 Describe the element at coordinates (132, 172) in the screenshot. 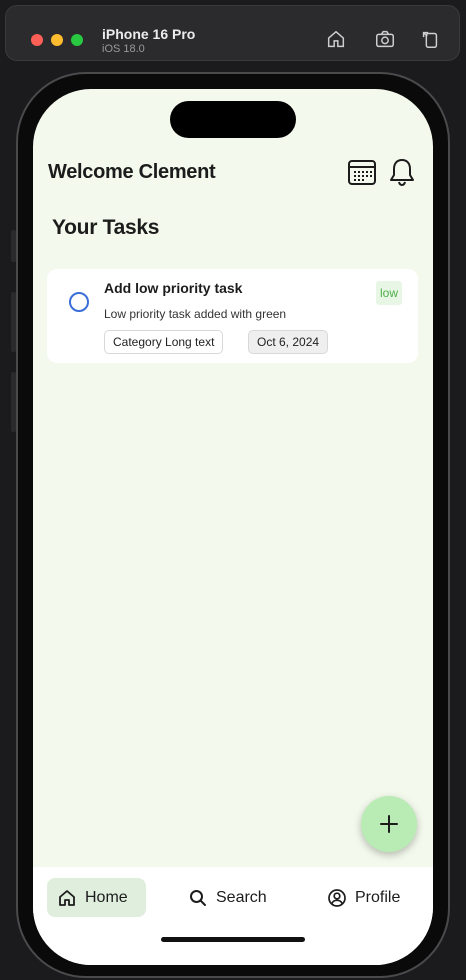

I see `welcome-title: Welcome Clement` at that location.